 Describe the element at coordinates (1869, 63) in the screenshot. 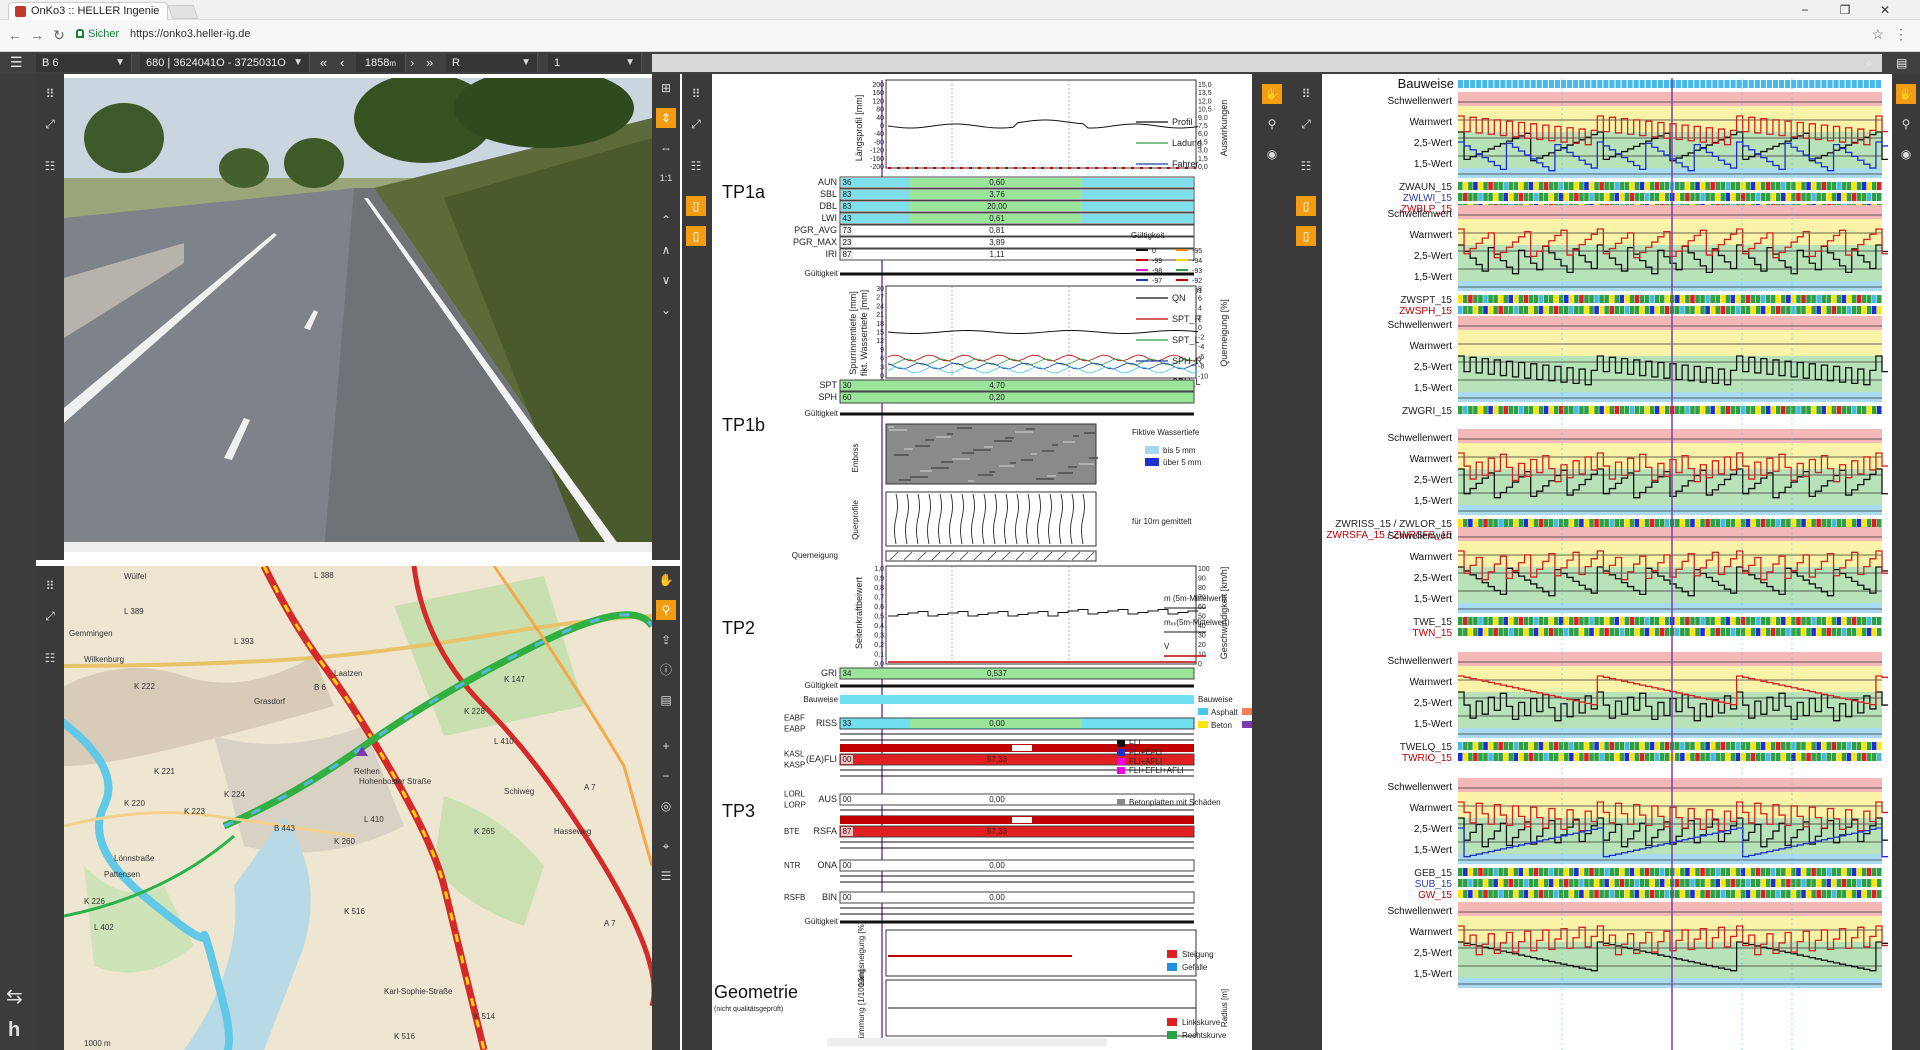

I see `search-icon: ⌕` at that location.